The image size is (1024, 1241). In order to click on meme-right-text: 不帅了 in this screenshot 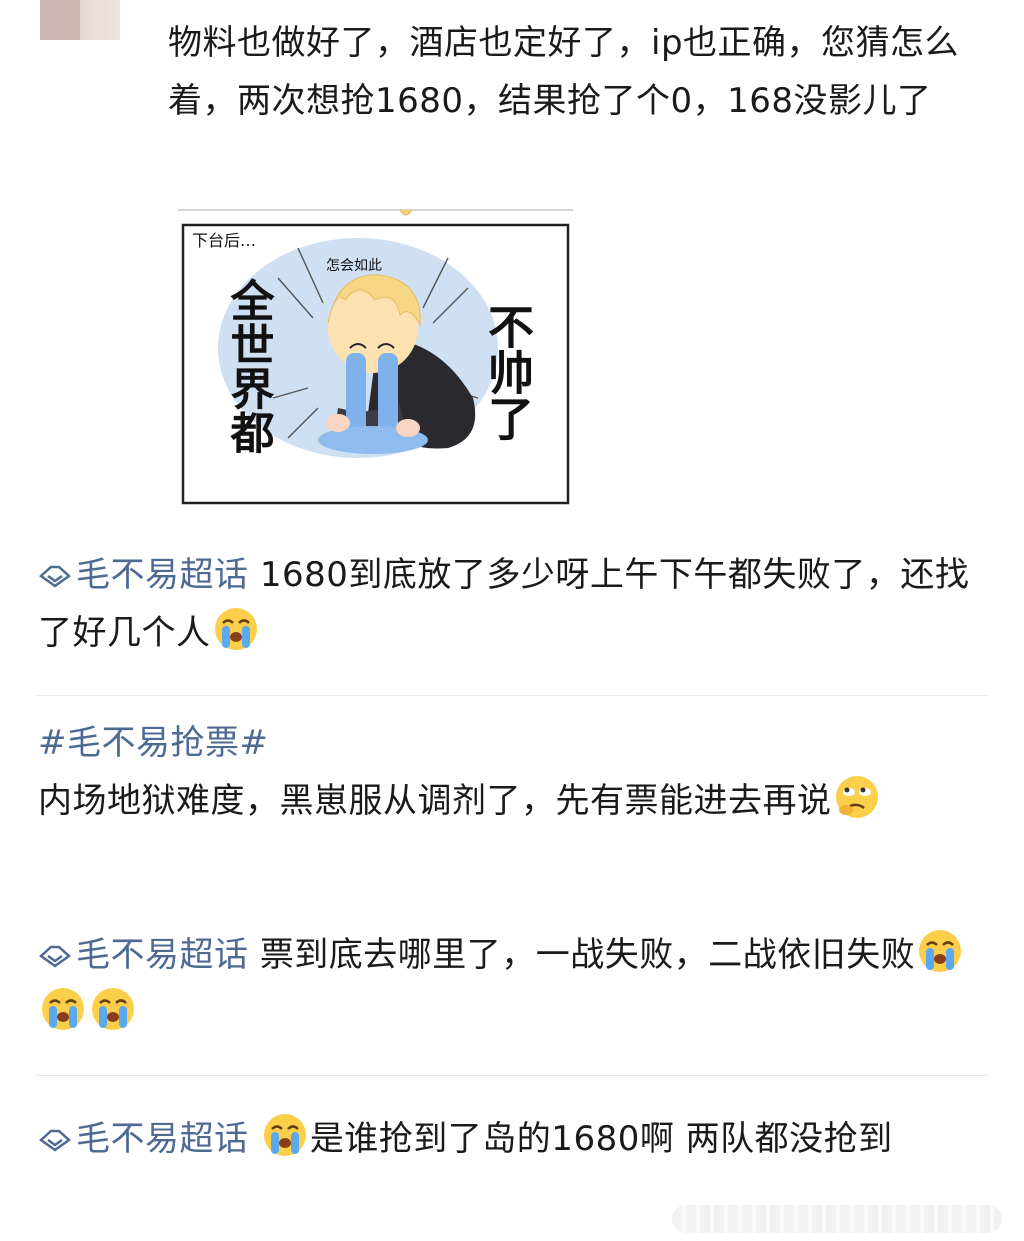, I will do `click(508, 372)`.